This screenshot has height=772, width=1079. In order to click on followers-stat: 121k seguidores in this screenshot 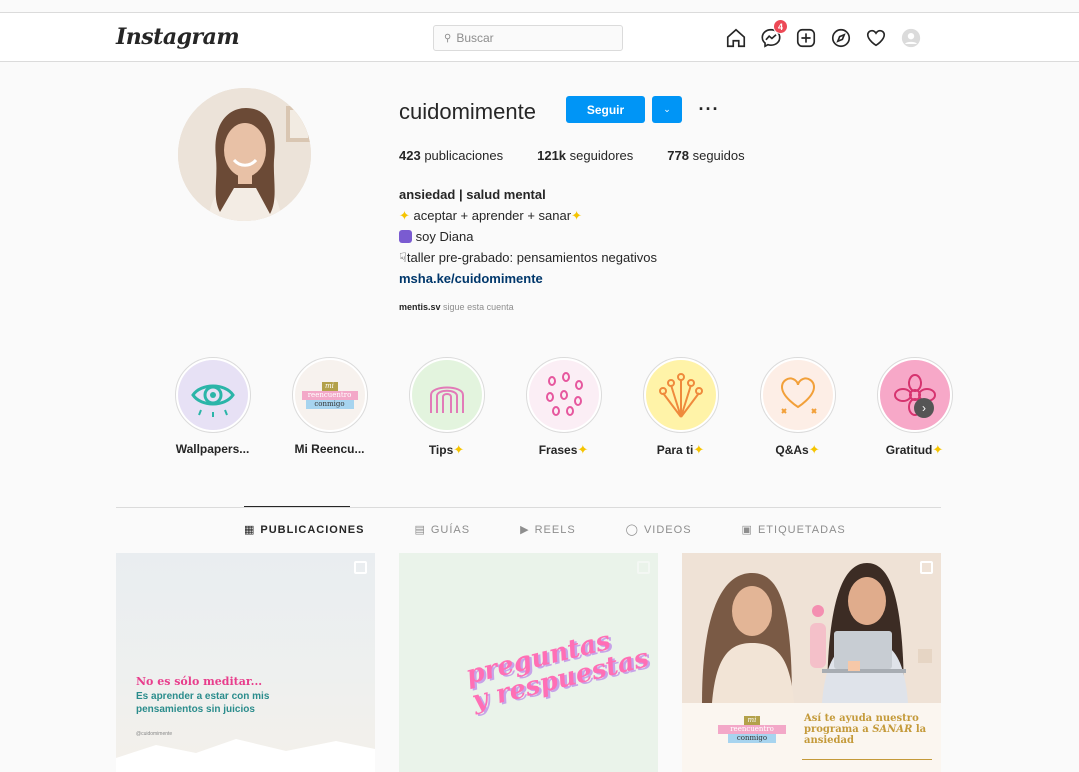, I will do `click(585, 155)`.